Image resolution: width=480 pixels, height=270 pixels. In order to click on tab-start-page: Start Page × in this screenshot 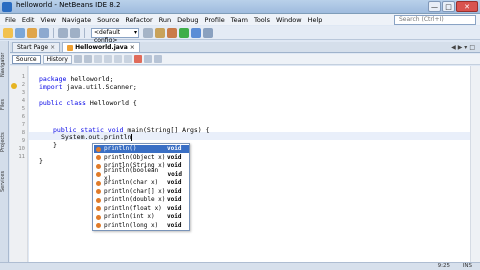, I will do `click(36, 47)`.